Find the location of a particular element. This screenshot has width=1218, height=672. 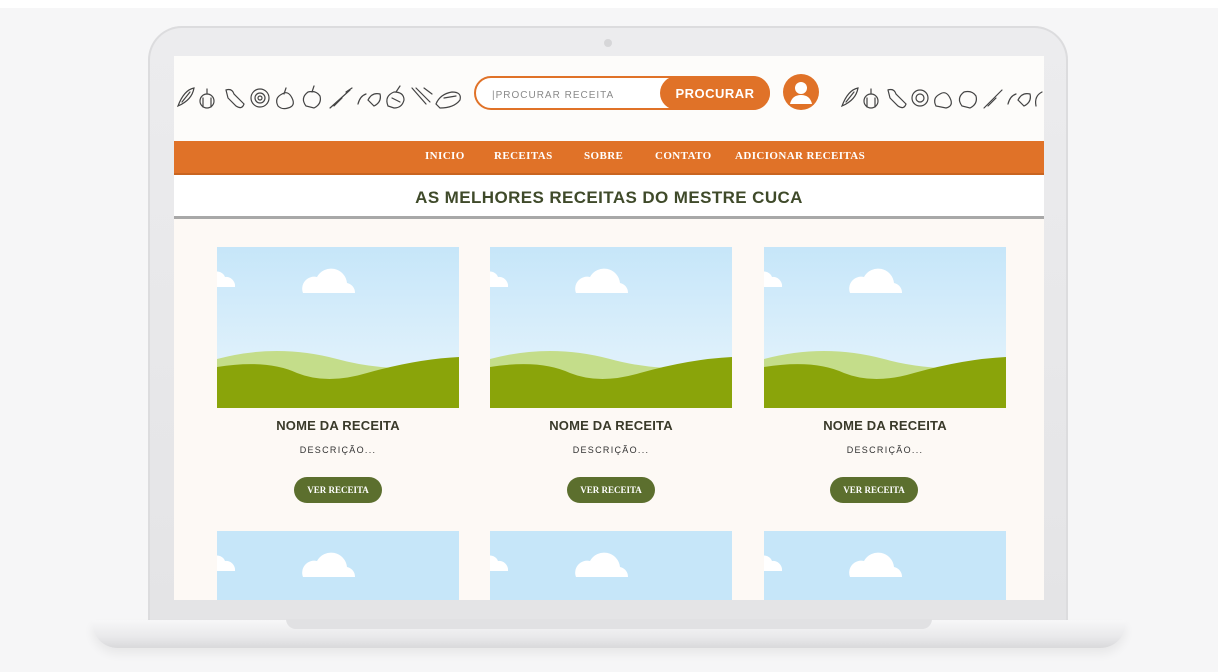

nav-item-sobre: SOBRE is located at coordinates (603, 156).